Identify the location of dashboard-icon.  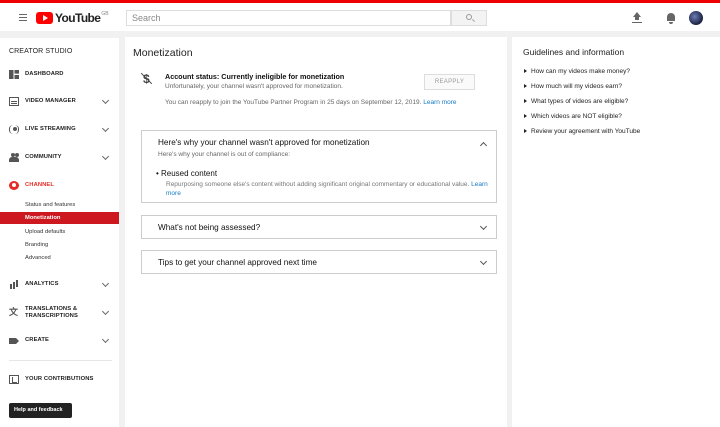
(14, 74).